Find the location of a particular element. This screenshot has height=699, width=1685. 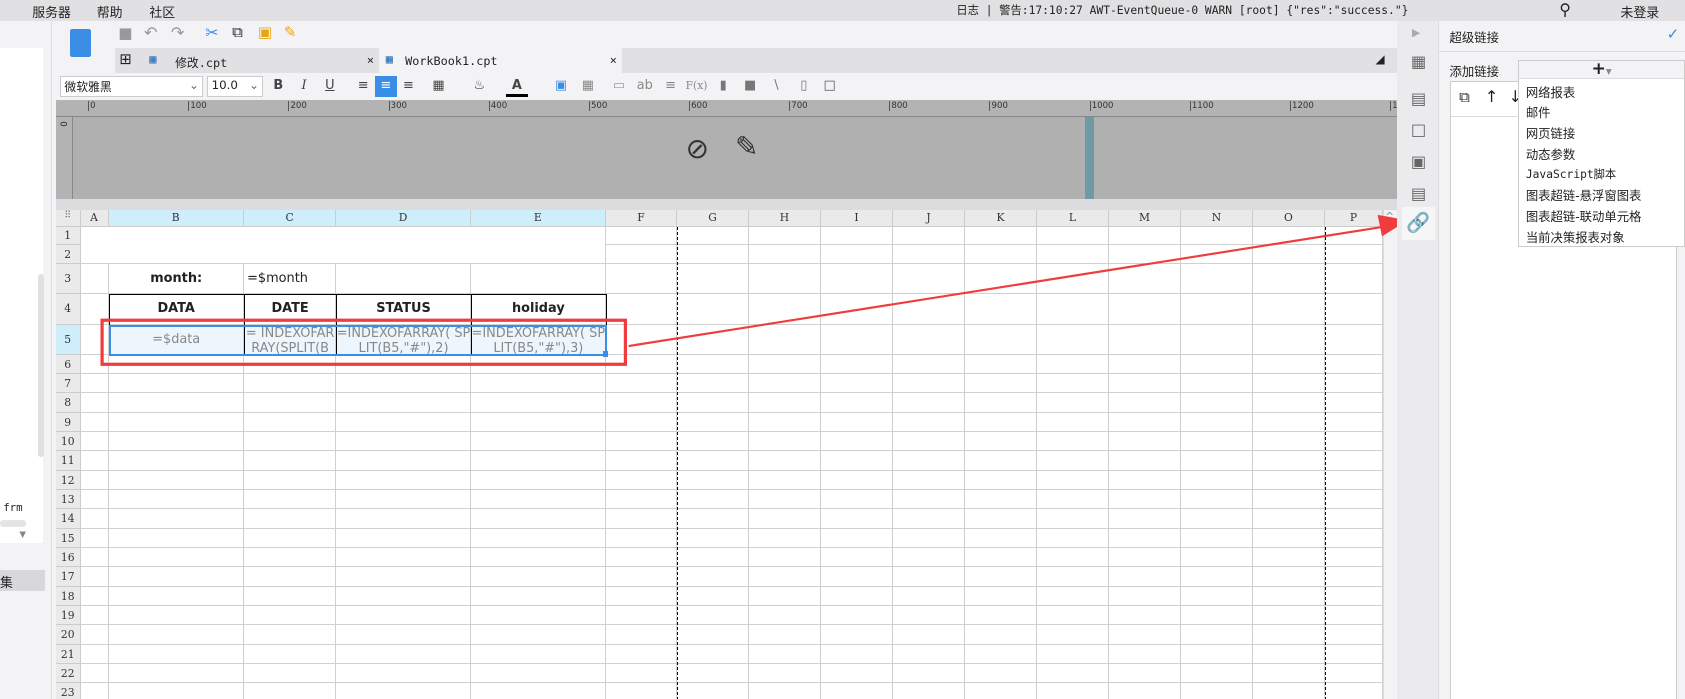

column-header-D: D is located at coordinates (403, 218).